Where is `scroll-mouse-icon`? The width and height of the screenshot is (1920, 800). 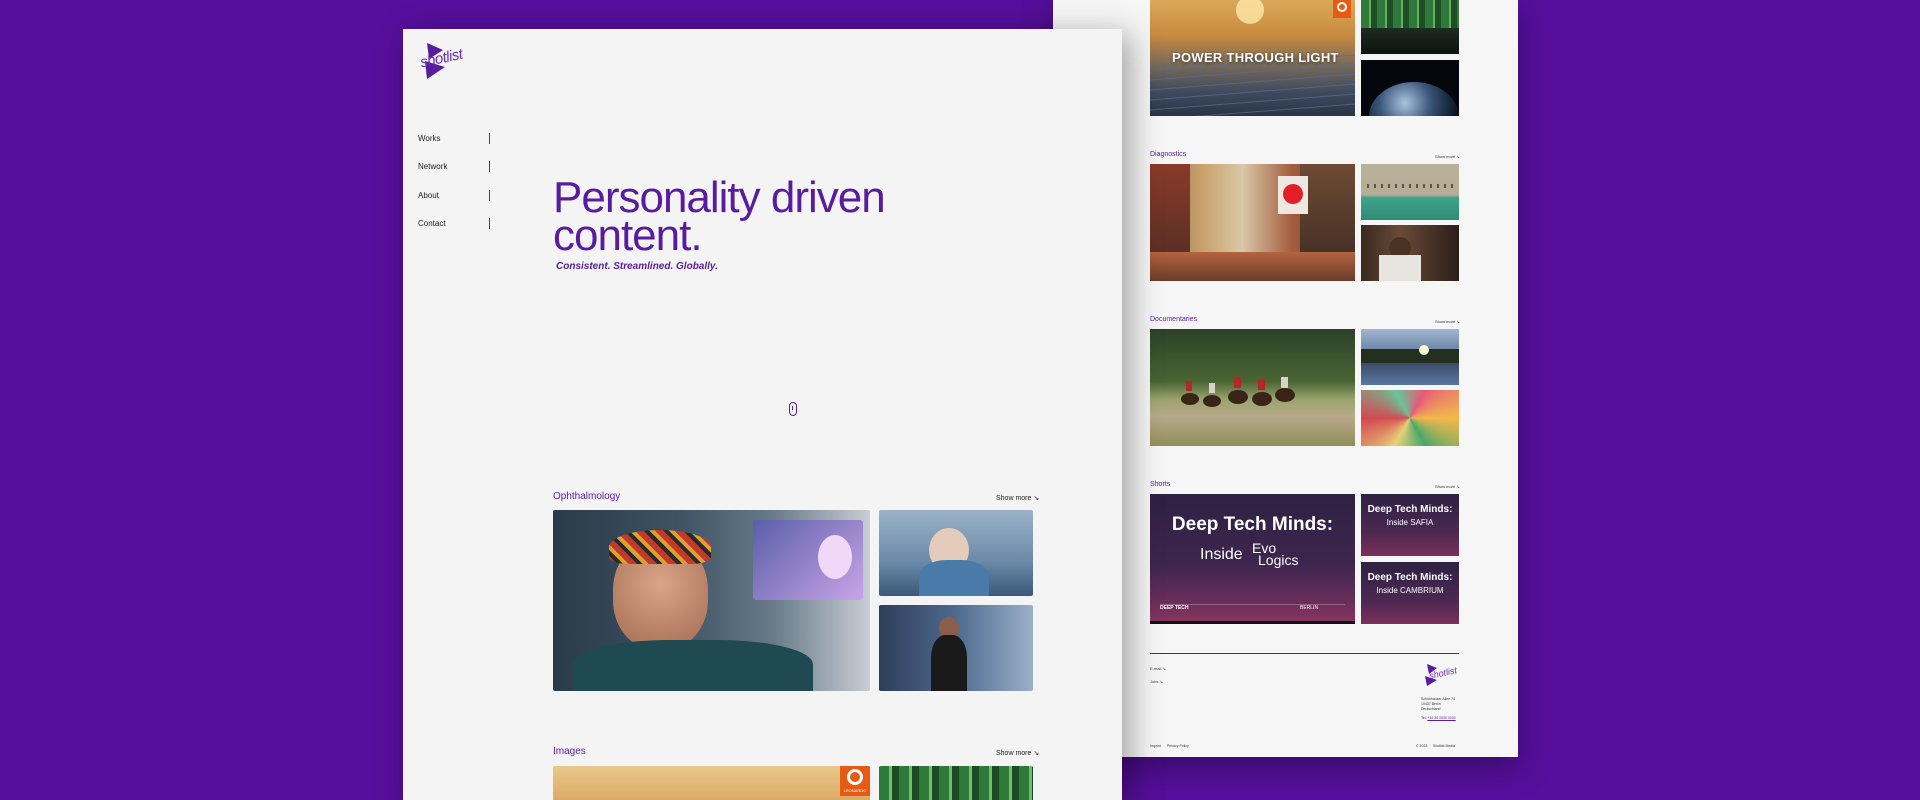
scroll-mouse-icon is located at coordinates (793, 409).